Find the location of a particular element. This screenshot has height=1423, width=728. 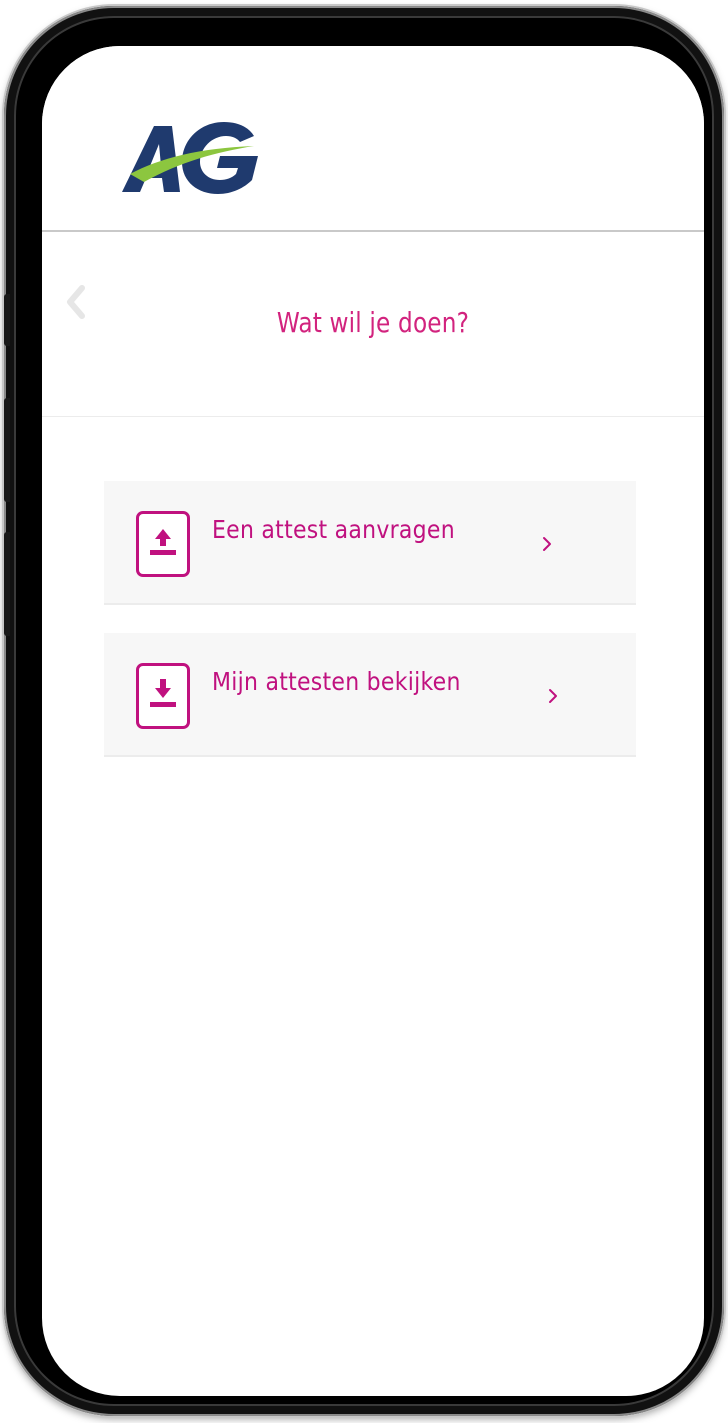

app-header is located at coordinates (373, 139).